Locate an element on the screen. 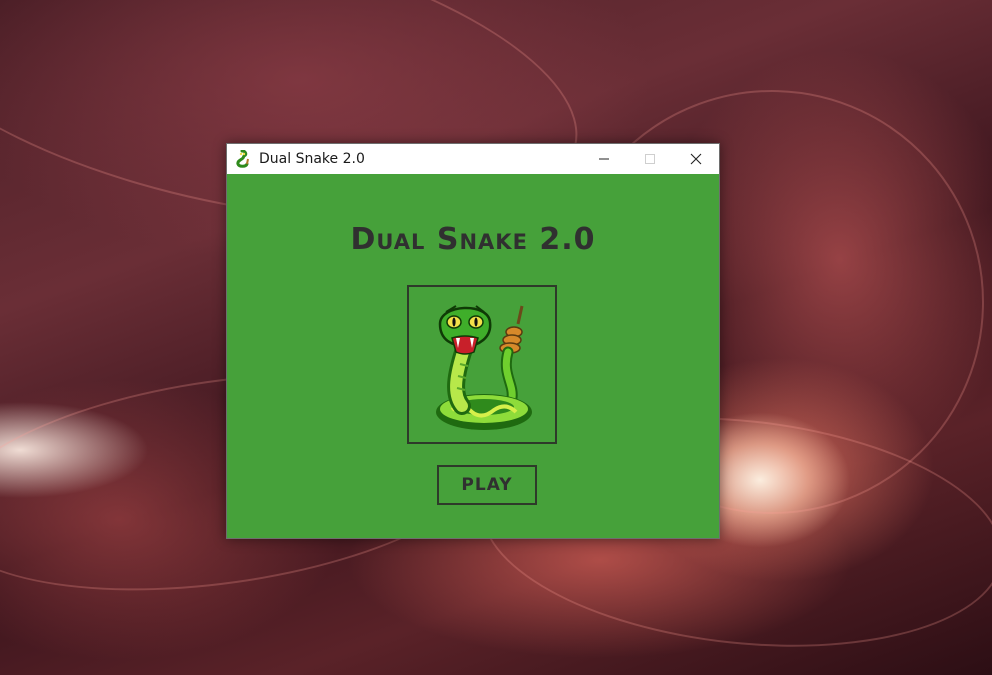  window-controls is located at coordinates (650, 159).